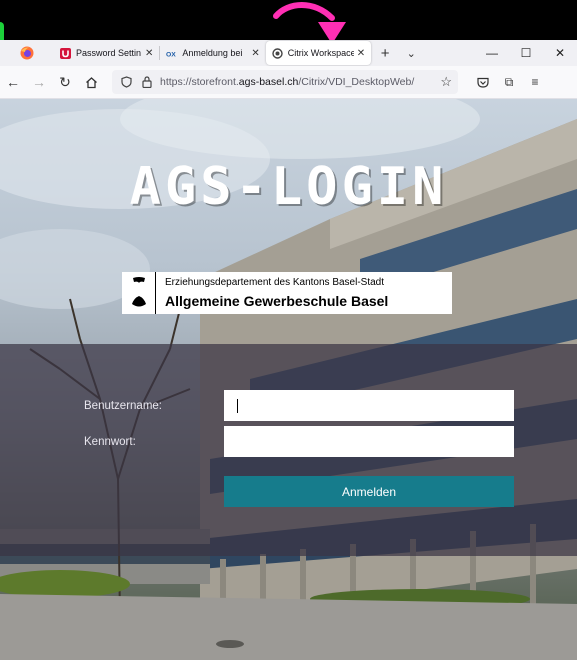 The height and width of the screenshot is (660, 577). Describe the element at coordinates (139, 293) in the screenshot. I see `basel-coat-of-arms-icon` at that location.